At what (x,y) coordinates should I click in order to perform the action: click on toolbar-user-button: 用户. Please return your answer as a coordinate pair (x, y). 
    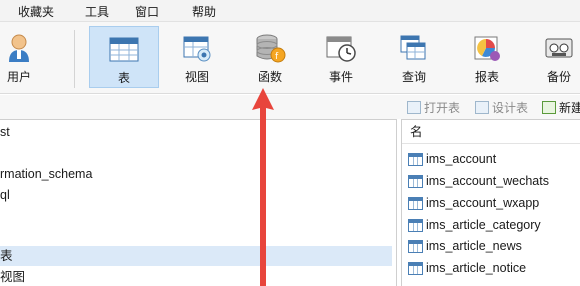
    Looking at the image, I should click on (27, 57).